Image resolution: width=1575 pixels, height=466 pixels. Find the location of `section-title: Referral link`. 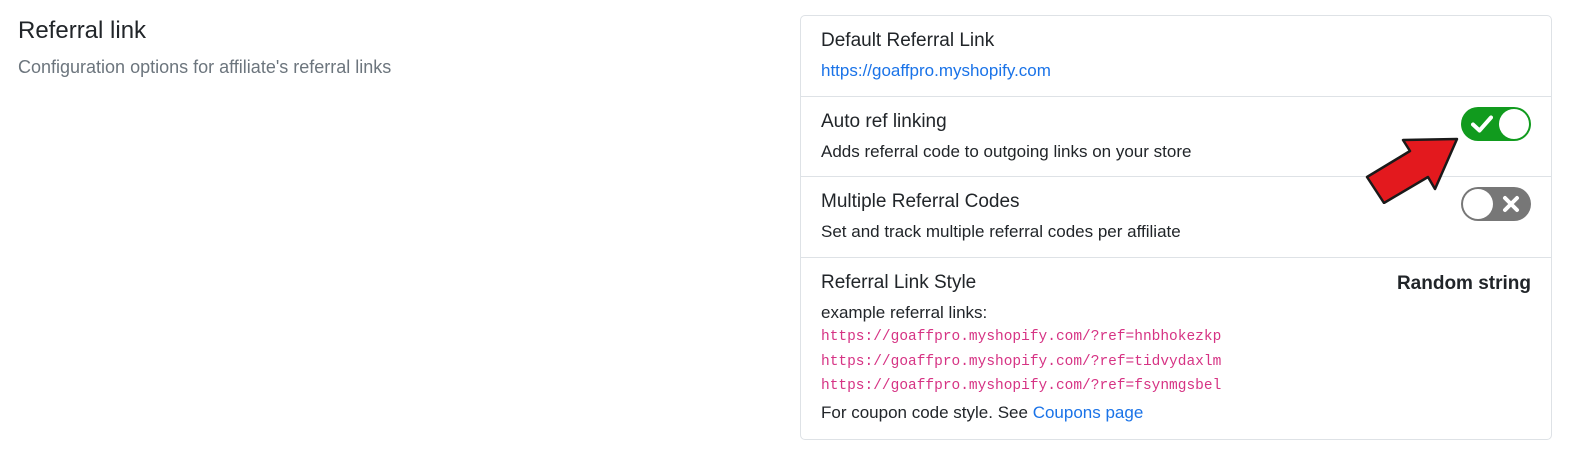

section-title: Referral link is located at coordinates (82, 30).